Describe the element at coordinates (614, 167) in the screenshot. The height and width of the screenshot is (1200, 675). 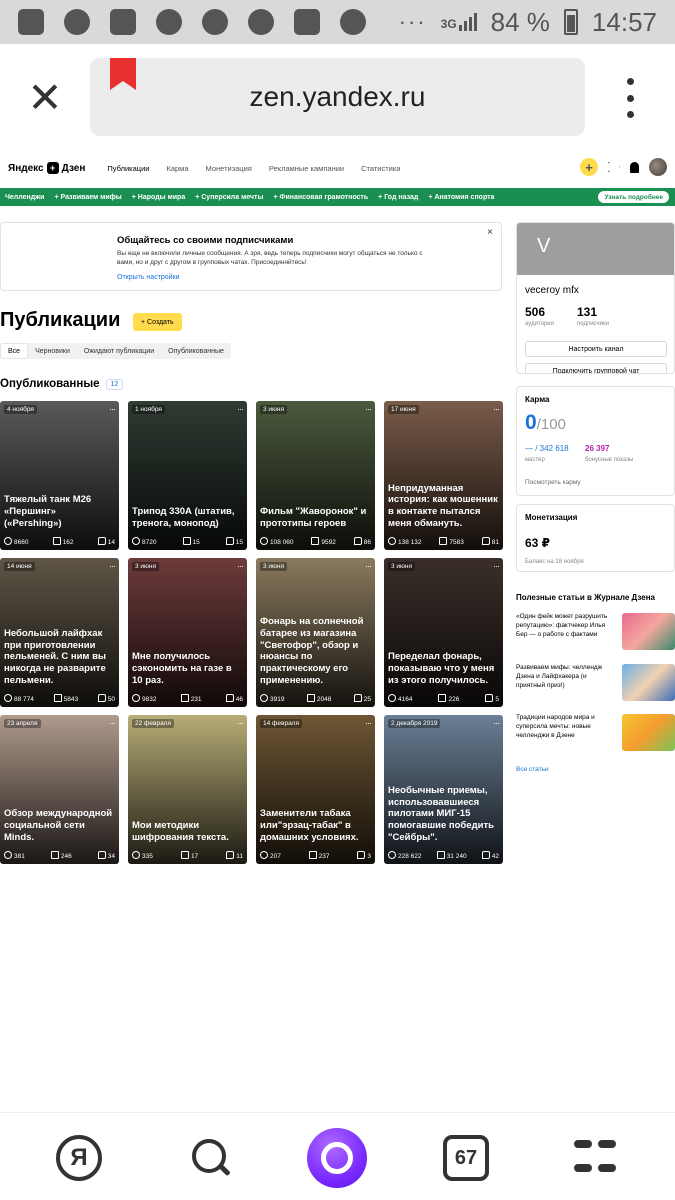
I see `send-icon` at that location.